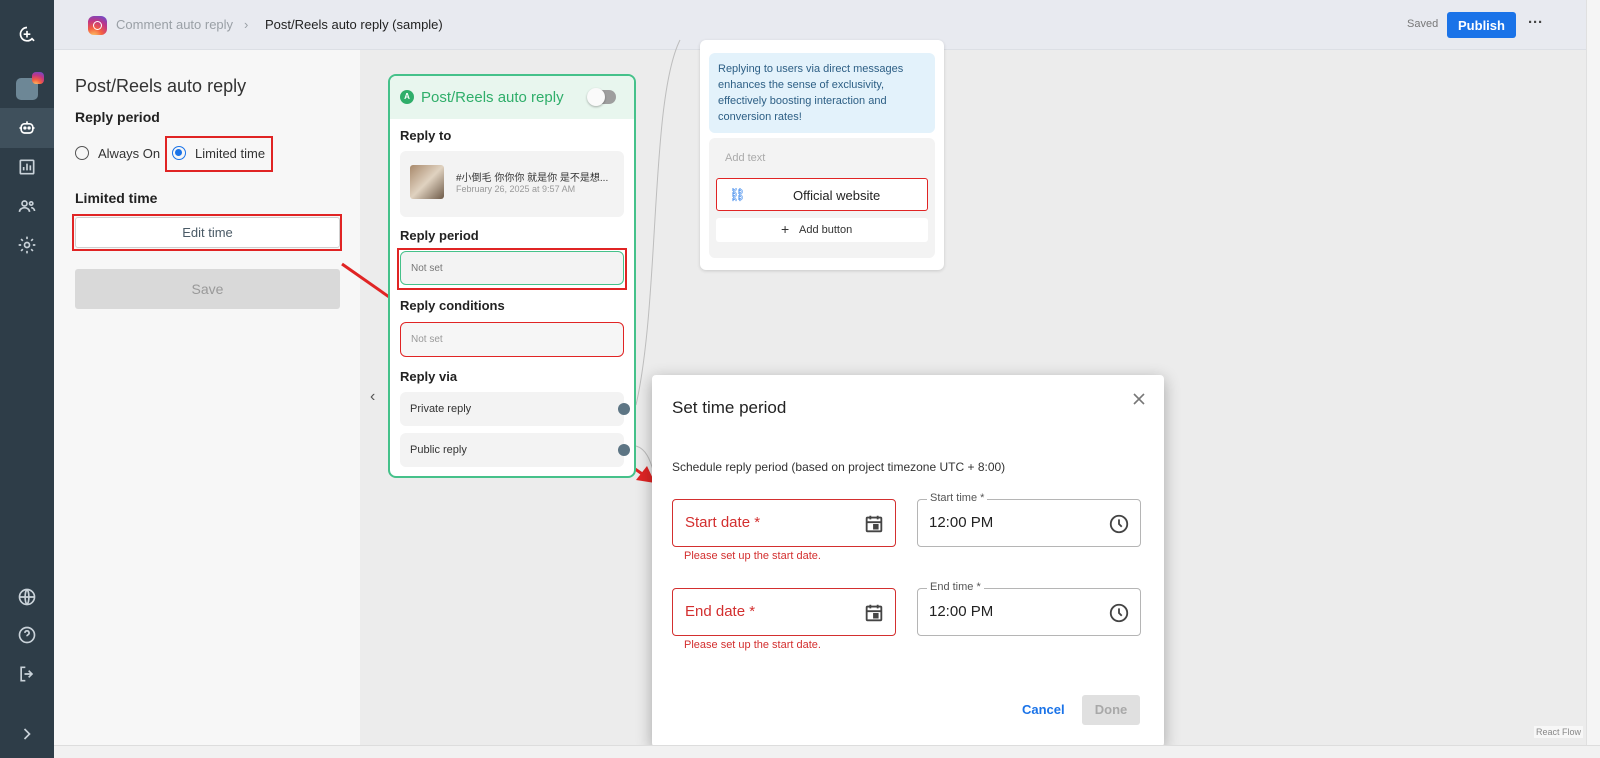 This screenshot has width=1600, height=758. Describe the element at coordinates (515, 409) in the screenshot. I see `private-reply-option: Private reply` at that location.